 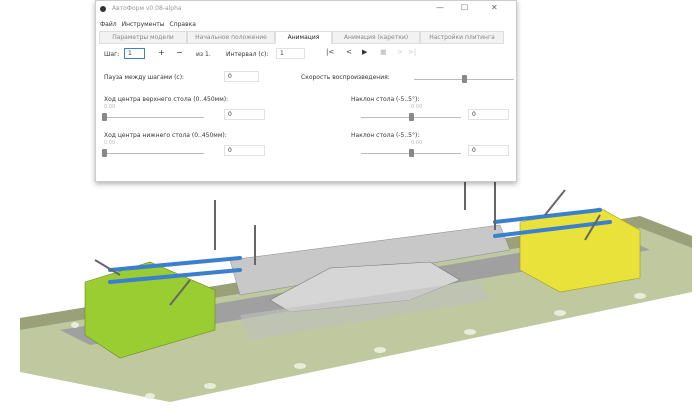 What do you see at coordinates (440, 7) in the screenshot?
I see `minimize-button: —` at bounding box center [440, 7].